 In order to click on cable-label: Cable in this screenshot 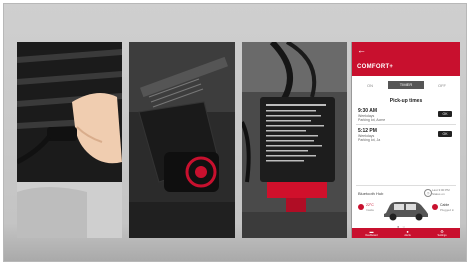, I will do `click(445, 205)`.